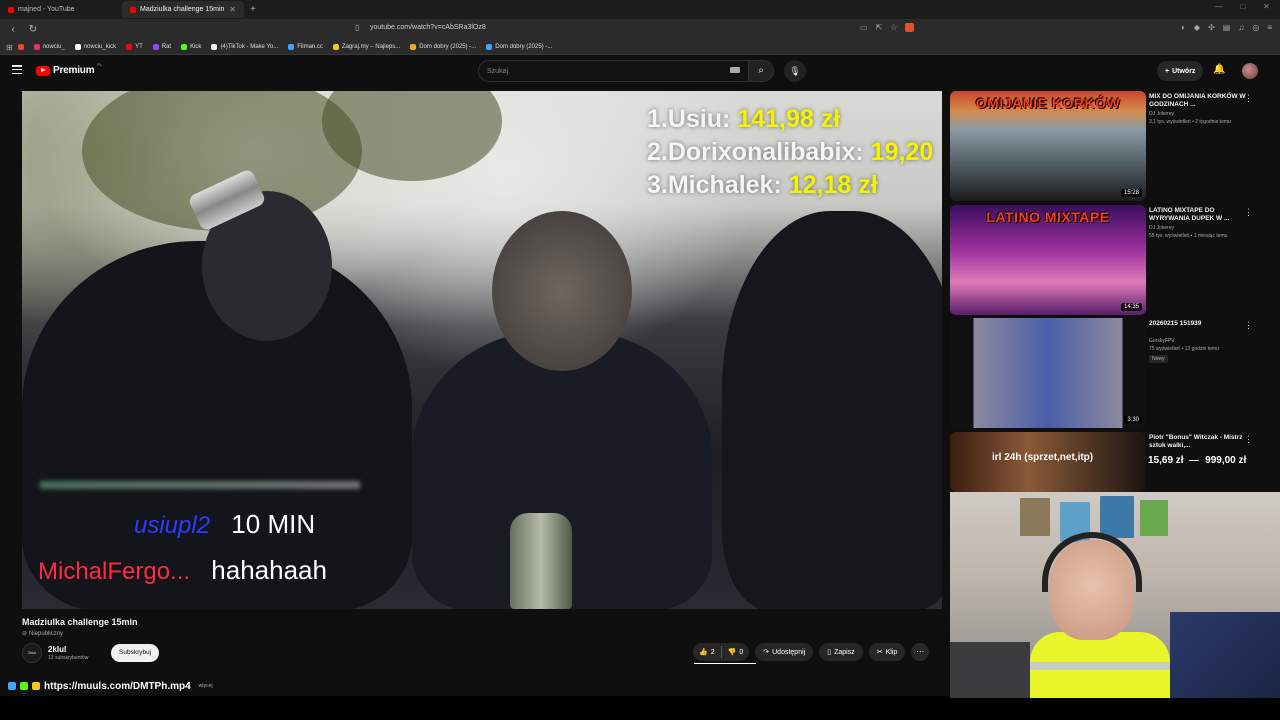 The height and width of the screenshot is (720, 1280). I want to click on puzzle-icon: ✣, so click(1211, 27).